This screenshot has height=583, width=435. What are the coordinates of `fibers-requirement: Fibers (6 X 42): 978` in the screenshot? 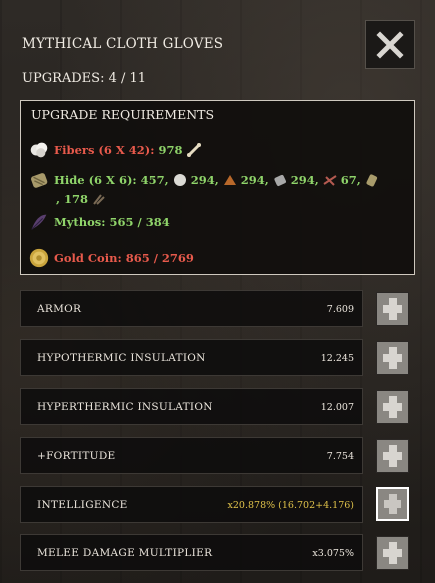 It's located at (116, 150).